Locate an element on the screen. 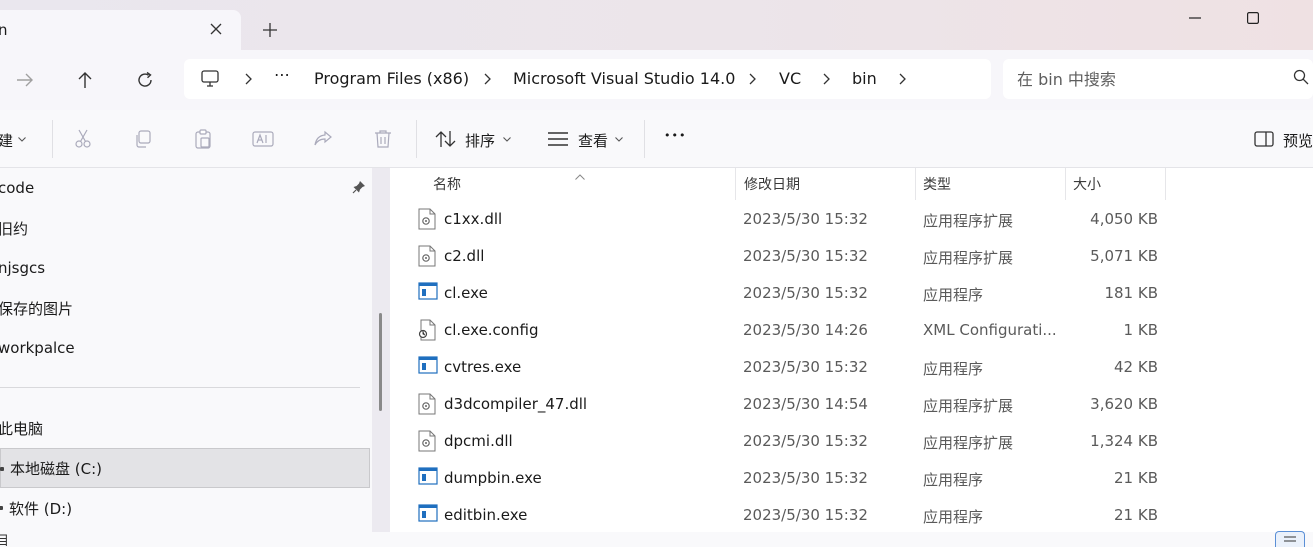 The height and width of the screenshot is (547, 1313). copy-icon is located at coordinates (143, 139).